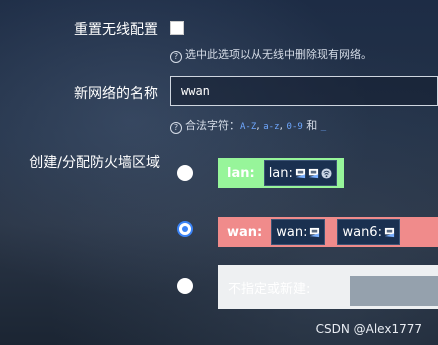  I want to click on interface-name-wan6: wan6:, so click(362, 232).